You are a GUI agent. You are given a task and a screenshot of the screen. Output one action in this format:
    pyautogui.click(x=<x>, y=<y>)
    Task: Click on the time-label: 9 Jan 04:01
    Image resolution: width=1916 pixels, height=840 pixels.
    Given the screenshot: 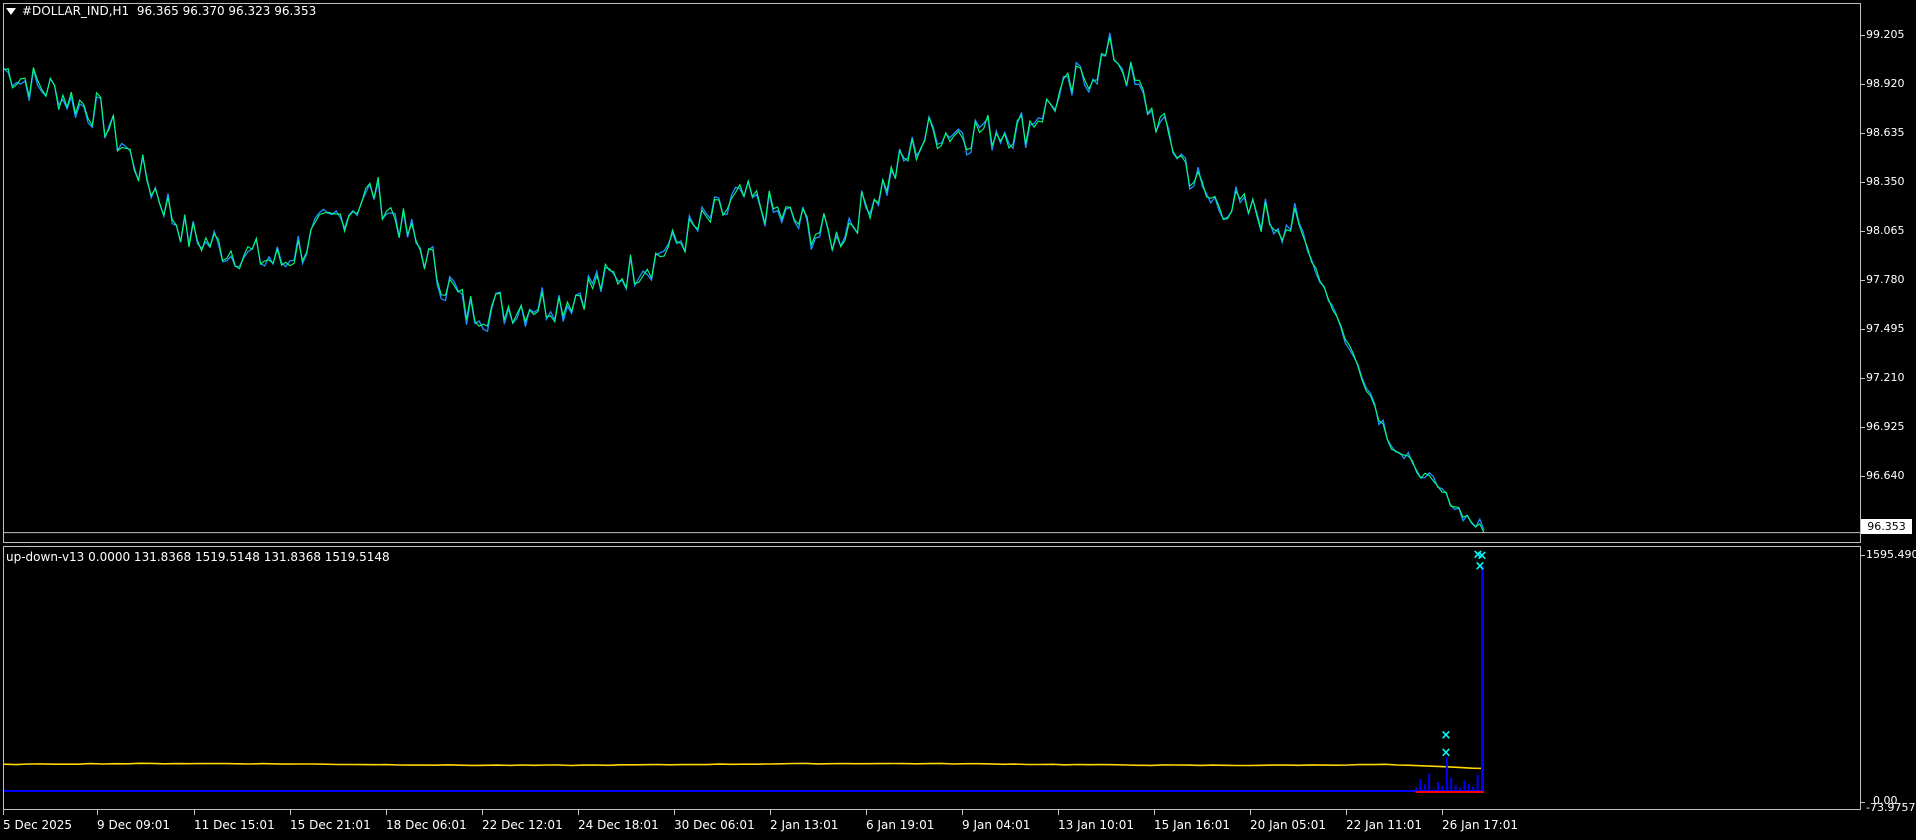 What is the action you would take?
    pyautogui.click(x=996, y=825)
    